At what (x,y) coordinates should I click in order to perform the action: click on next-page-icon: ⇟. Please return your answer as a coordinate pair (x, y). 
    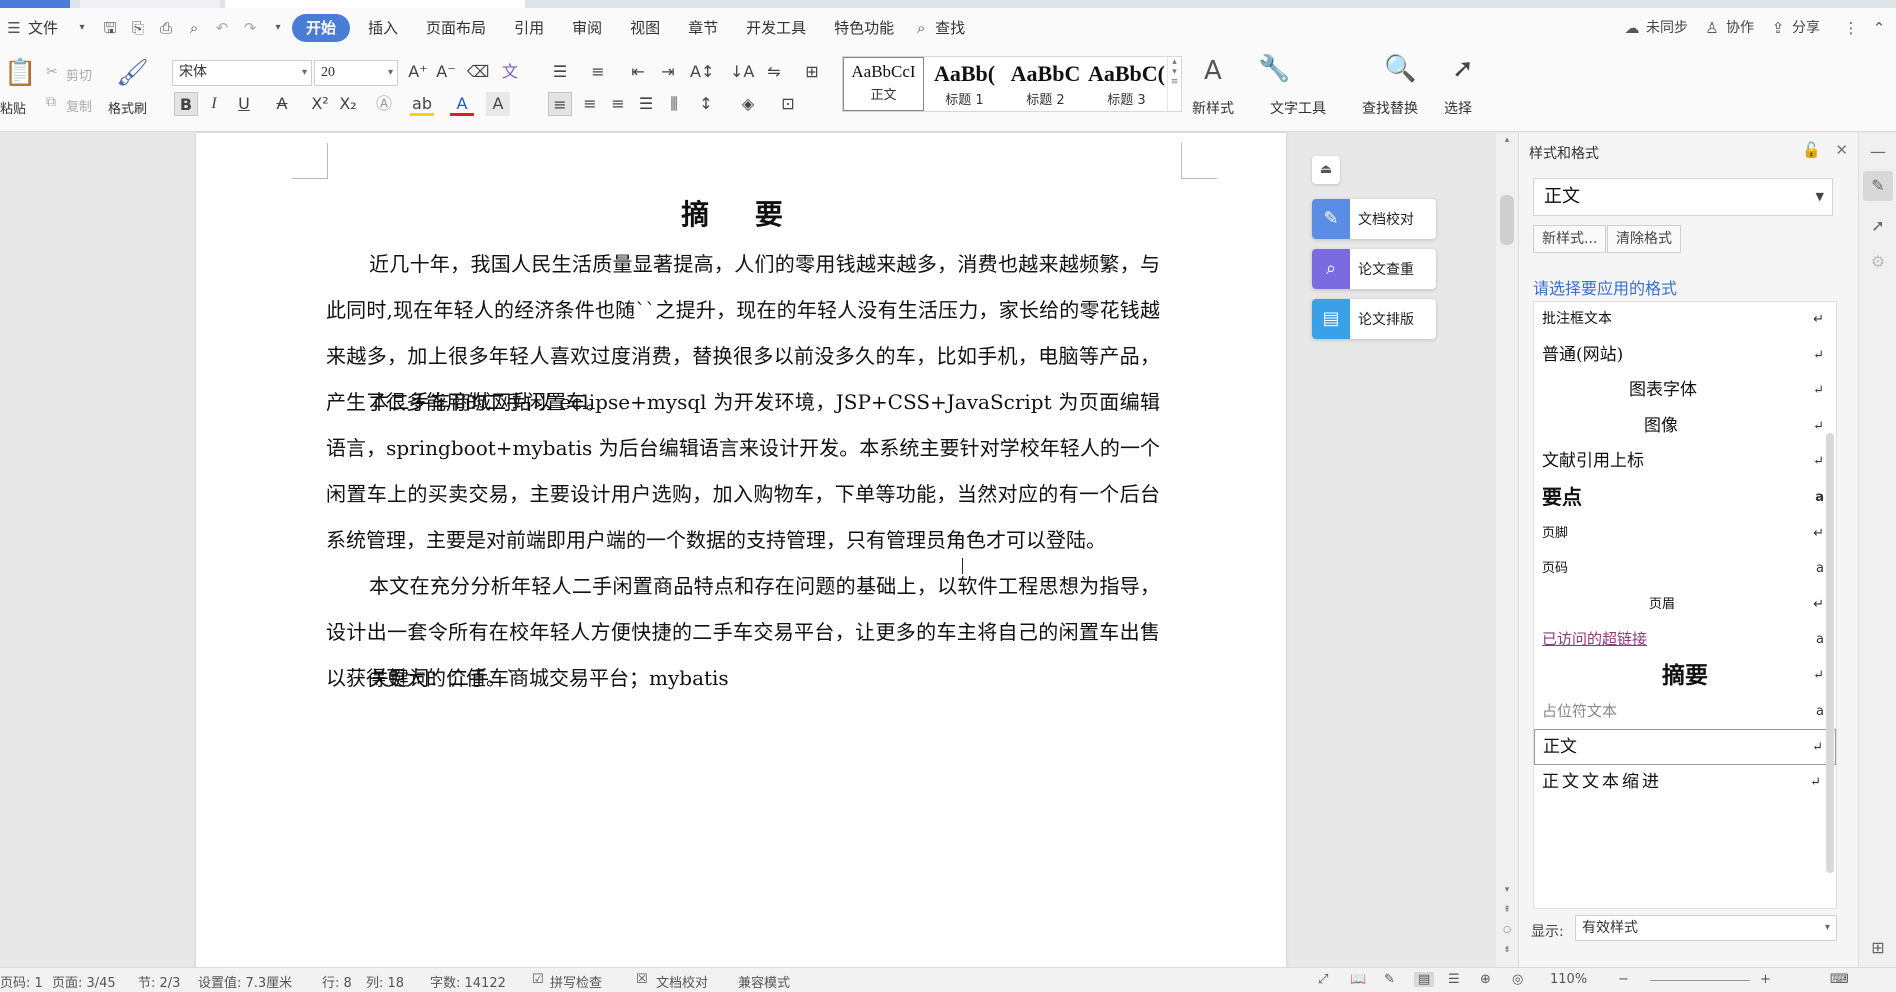
    Looking at the image, I should click on (1507, 950).